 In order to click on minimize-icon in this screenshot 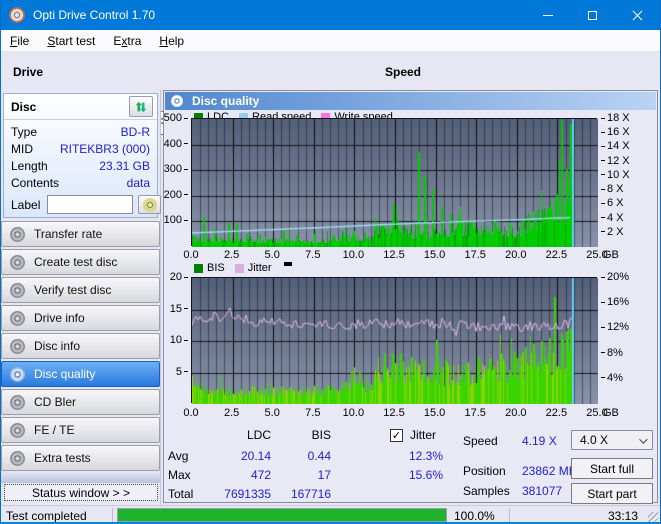, I will do `click(547, 15)`.